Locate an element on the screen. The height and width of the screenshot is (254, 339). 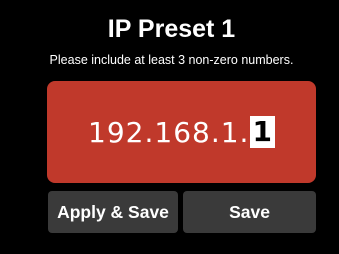
apply-and-save-button: Apply & Save is located at coordinates (113, 212).